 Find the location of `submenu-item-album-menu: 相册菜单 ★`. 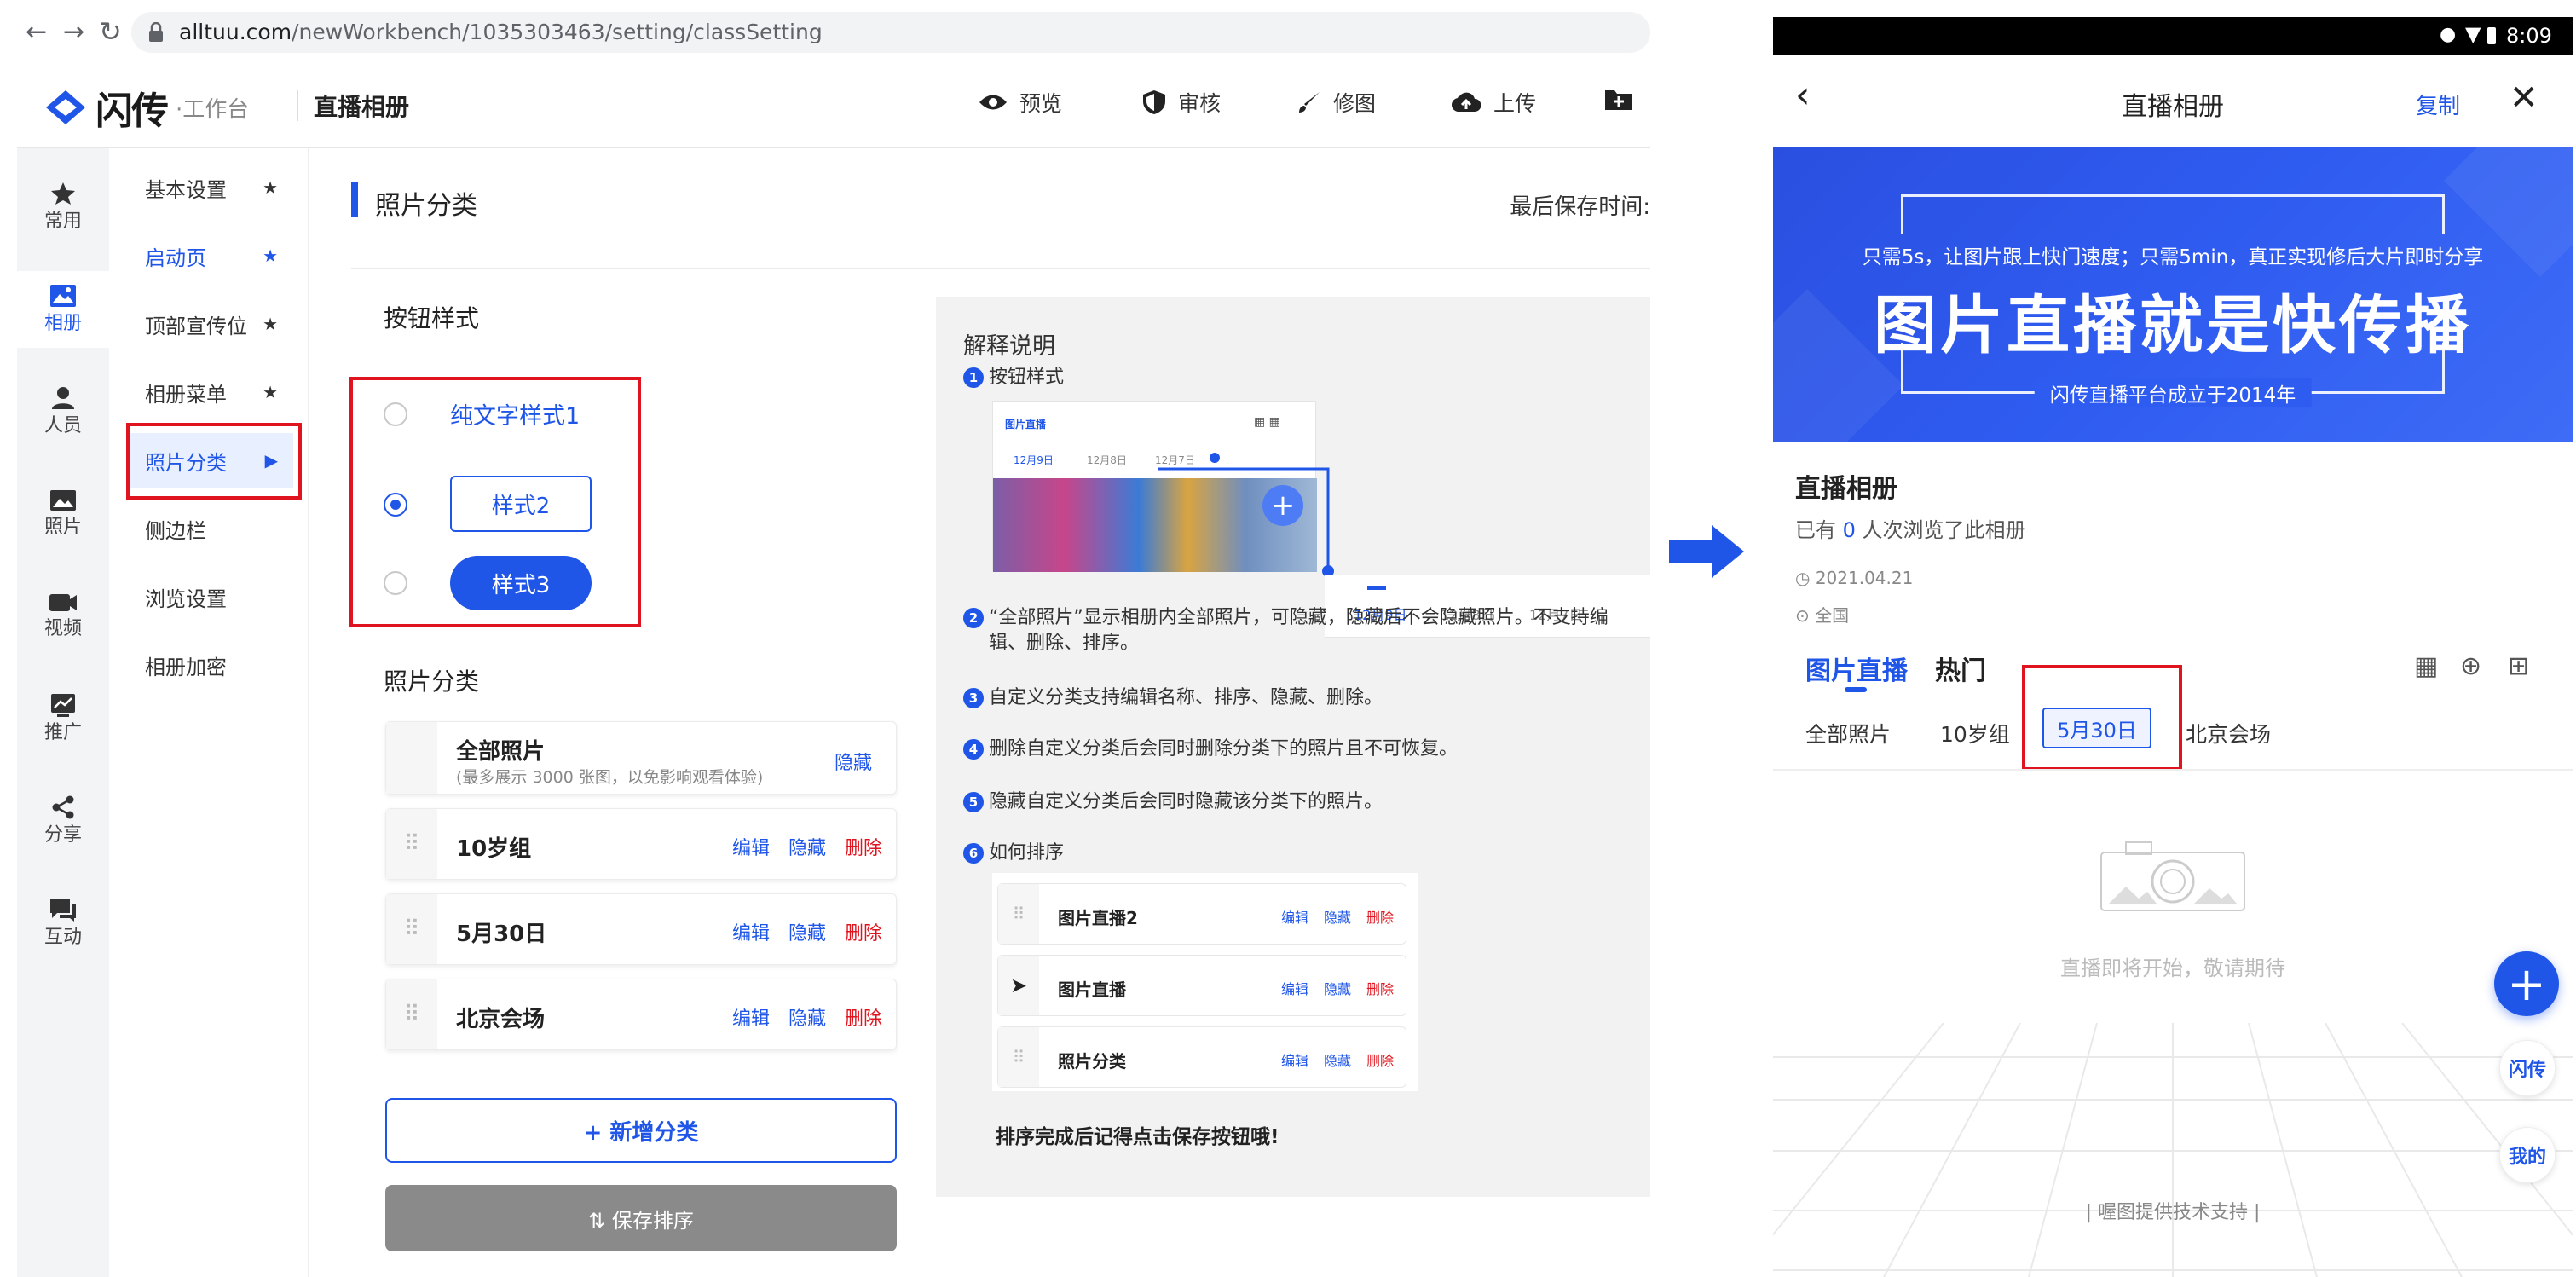

submenu-item-album-menu: 相册菜单 ★ is located at coordinates (209, 392).